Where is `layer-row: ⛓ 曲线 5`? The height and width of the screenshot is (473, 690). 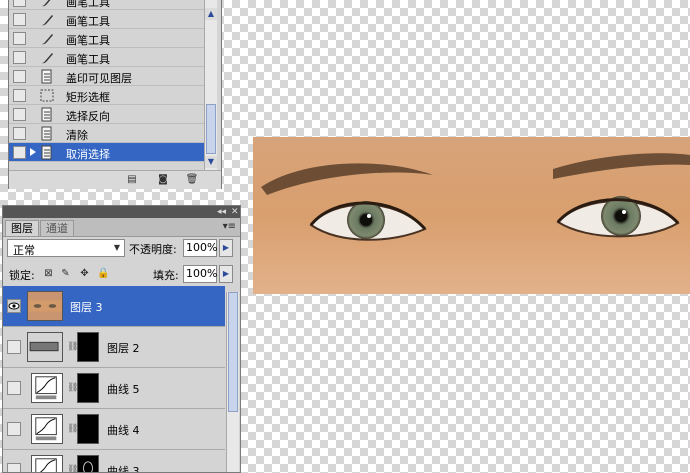 layer-row: ⛓ 曲线 5 is located at coordinates (114, 388).